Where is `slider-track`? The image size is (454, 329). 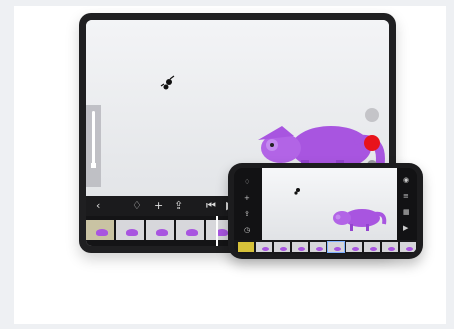 slider-track is located at coordinates (93, 138).